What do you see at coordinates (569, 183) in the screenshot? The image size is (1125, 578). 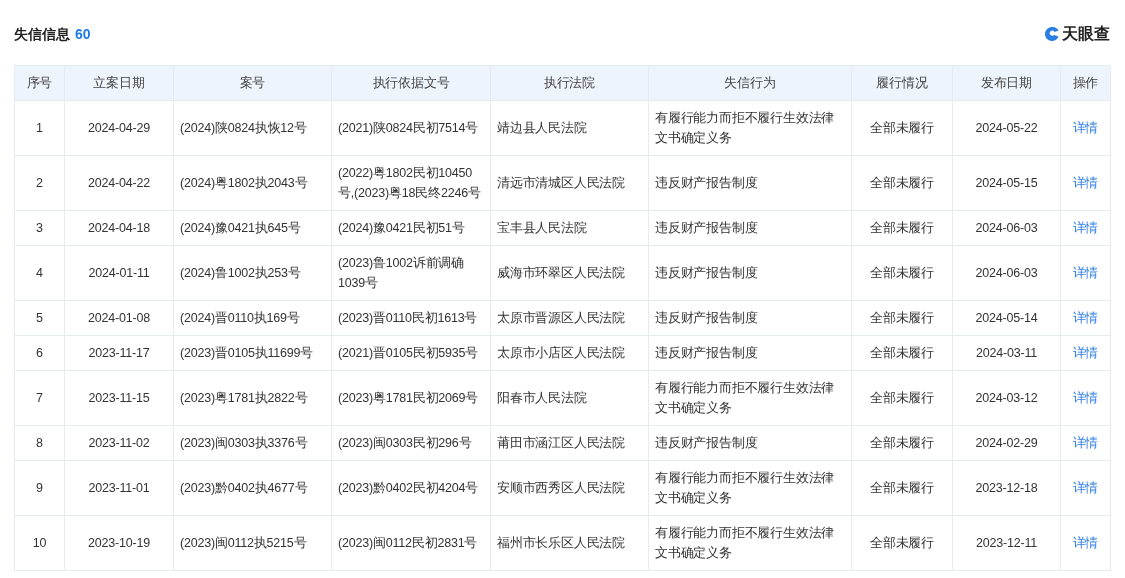 I see `table-cell: 清远市清城区人民法院` at bounding box center [569, 183].